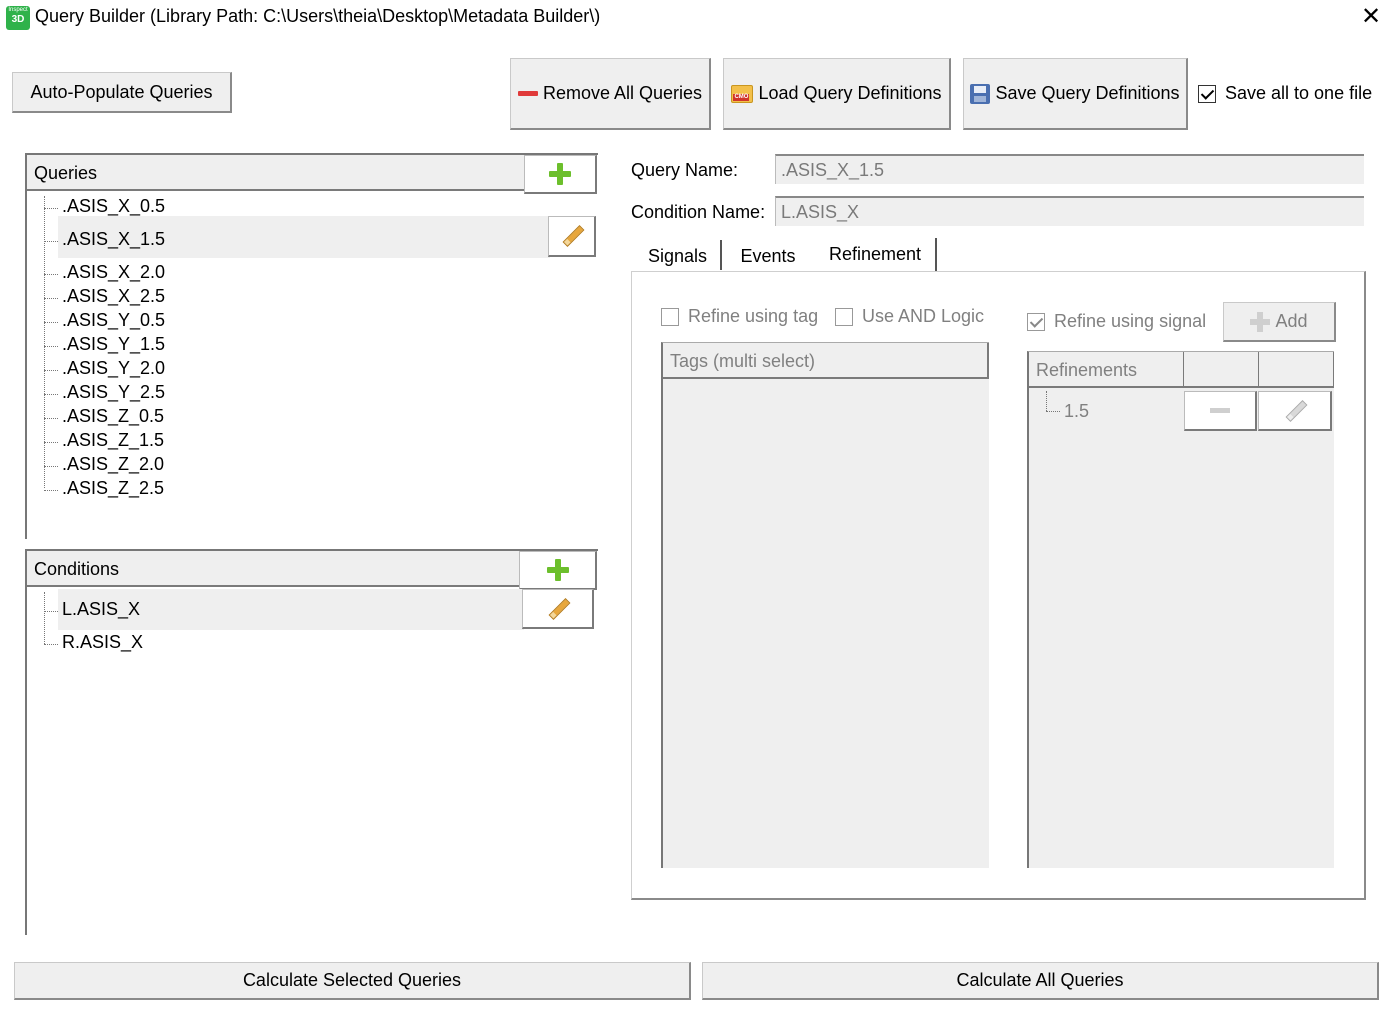 Image resolution: width=1392 pixels, height=1009 pixels. Describe the element at coordinates (909, 316) in the screenshot. I see `and-logic-checkbox: Use AND Logic` at that location.